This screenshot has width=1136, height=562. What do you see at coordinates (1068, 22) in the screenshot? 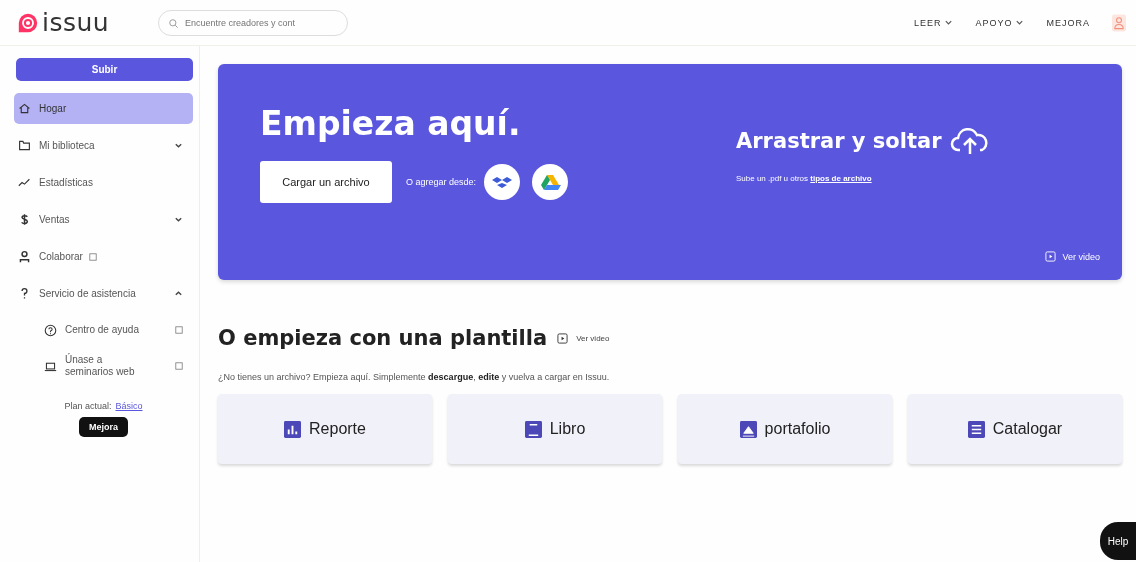
I see `nav-link: MEJORA` at bounding box center [1068, 22].